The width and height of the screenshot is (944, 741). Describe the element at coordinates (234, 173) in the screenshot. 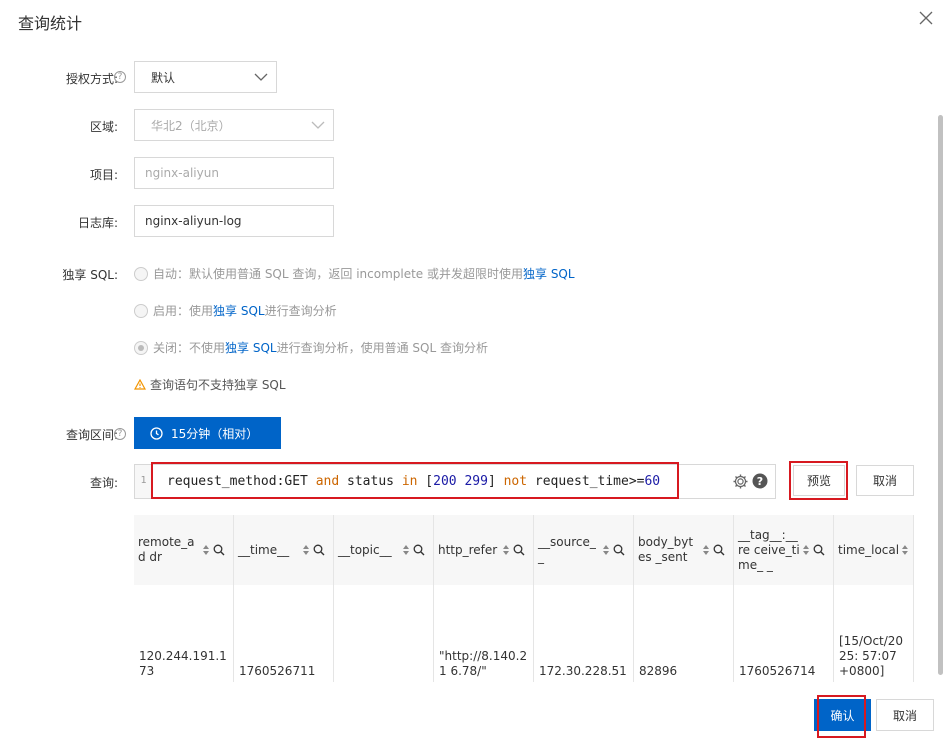

I see `project-field: nginx-aliyun` at that location.